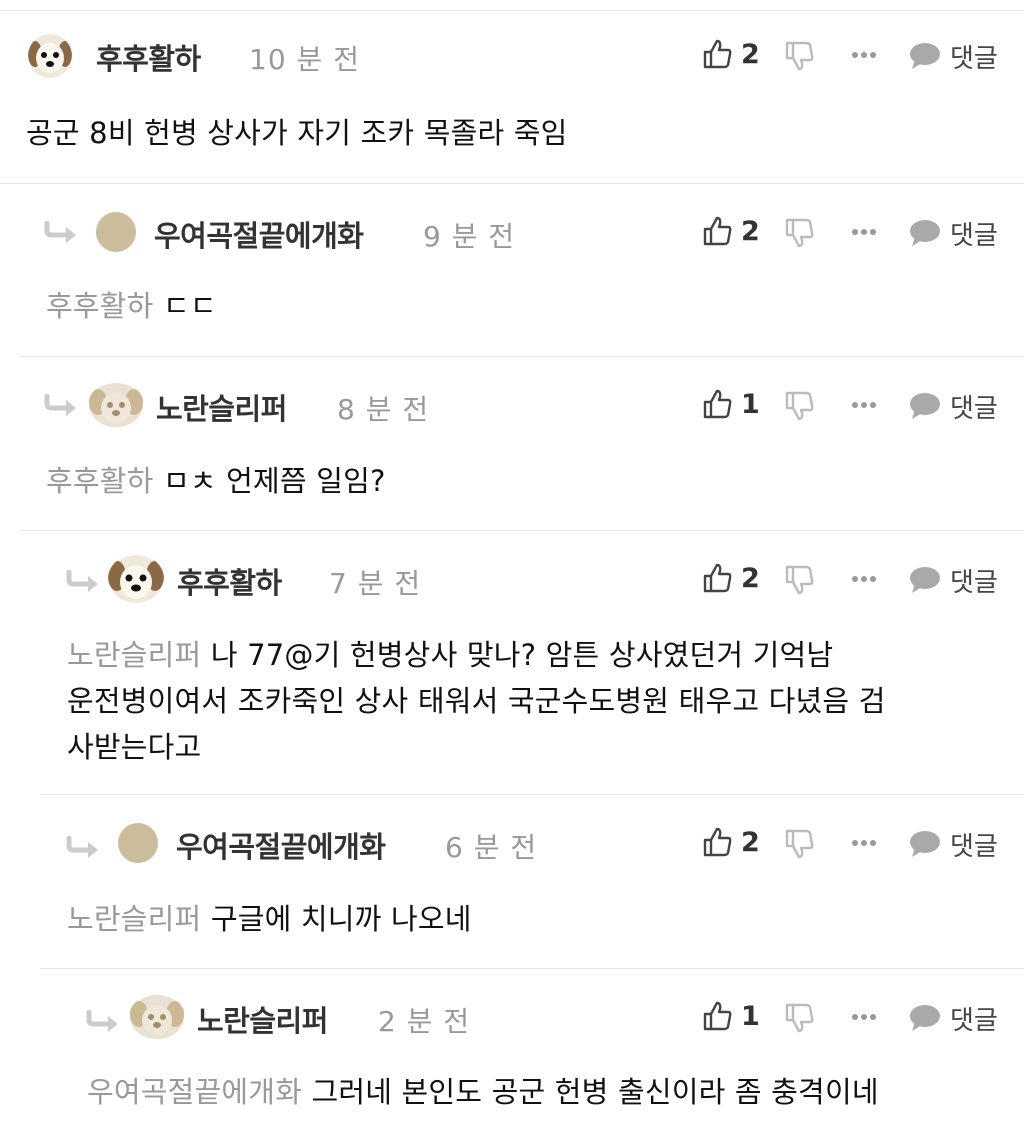 The width and height of the screenshot is (1024, 1122). Describe the element at coordinates (274, 481) in the screenshot. I see `comment-text-line: ㅁㅊ 언제쯤 일임?` at that location.